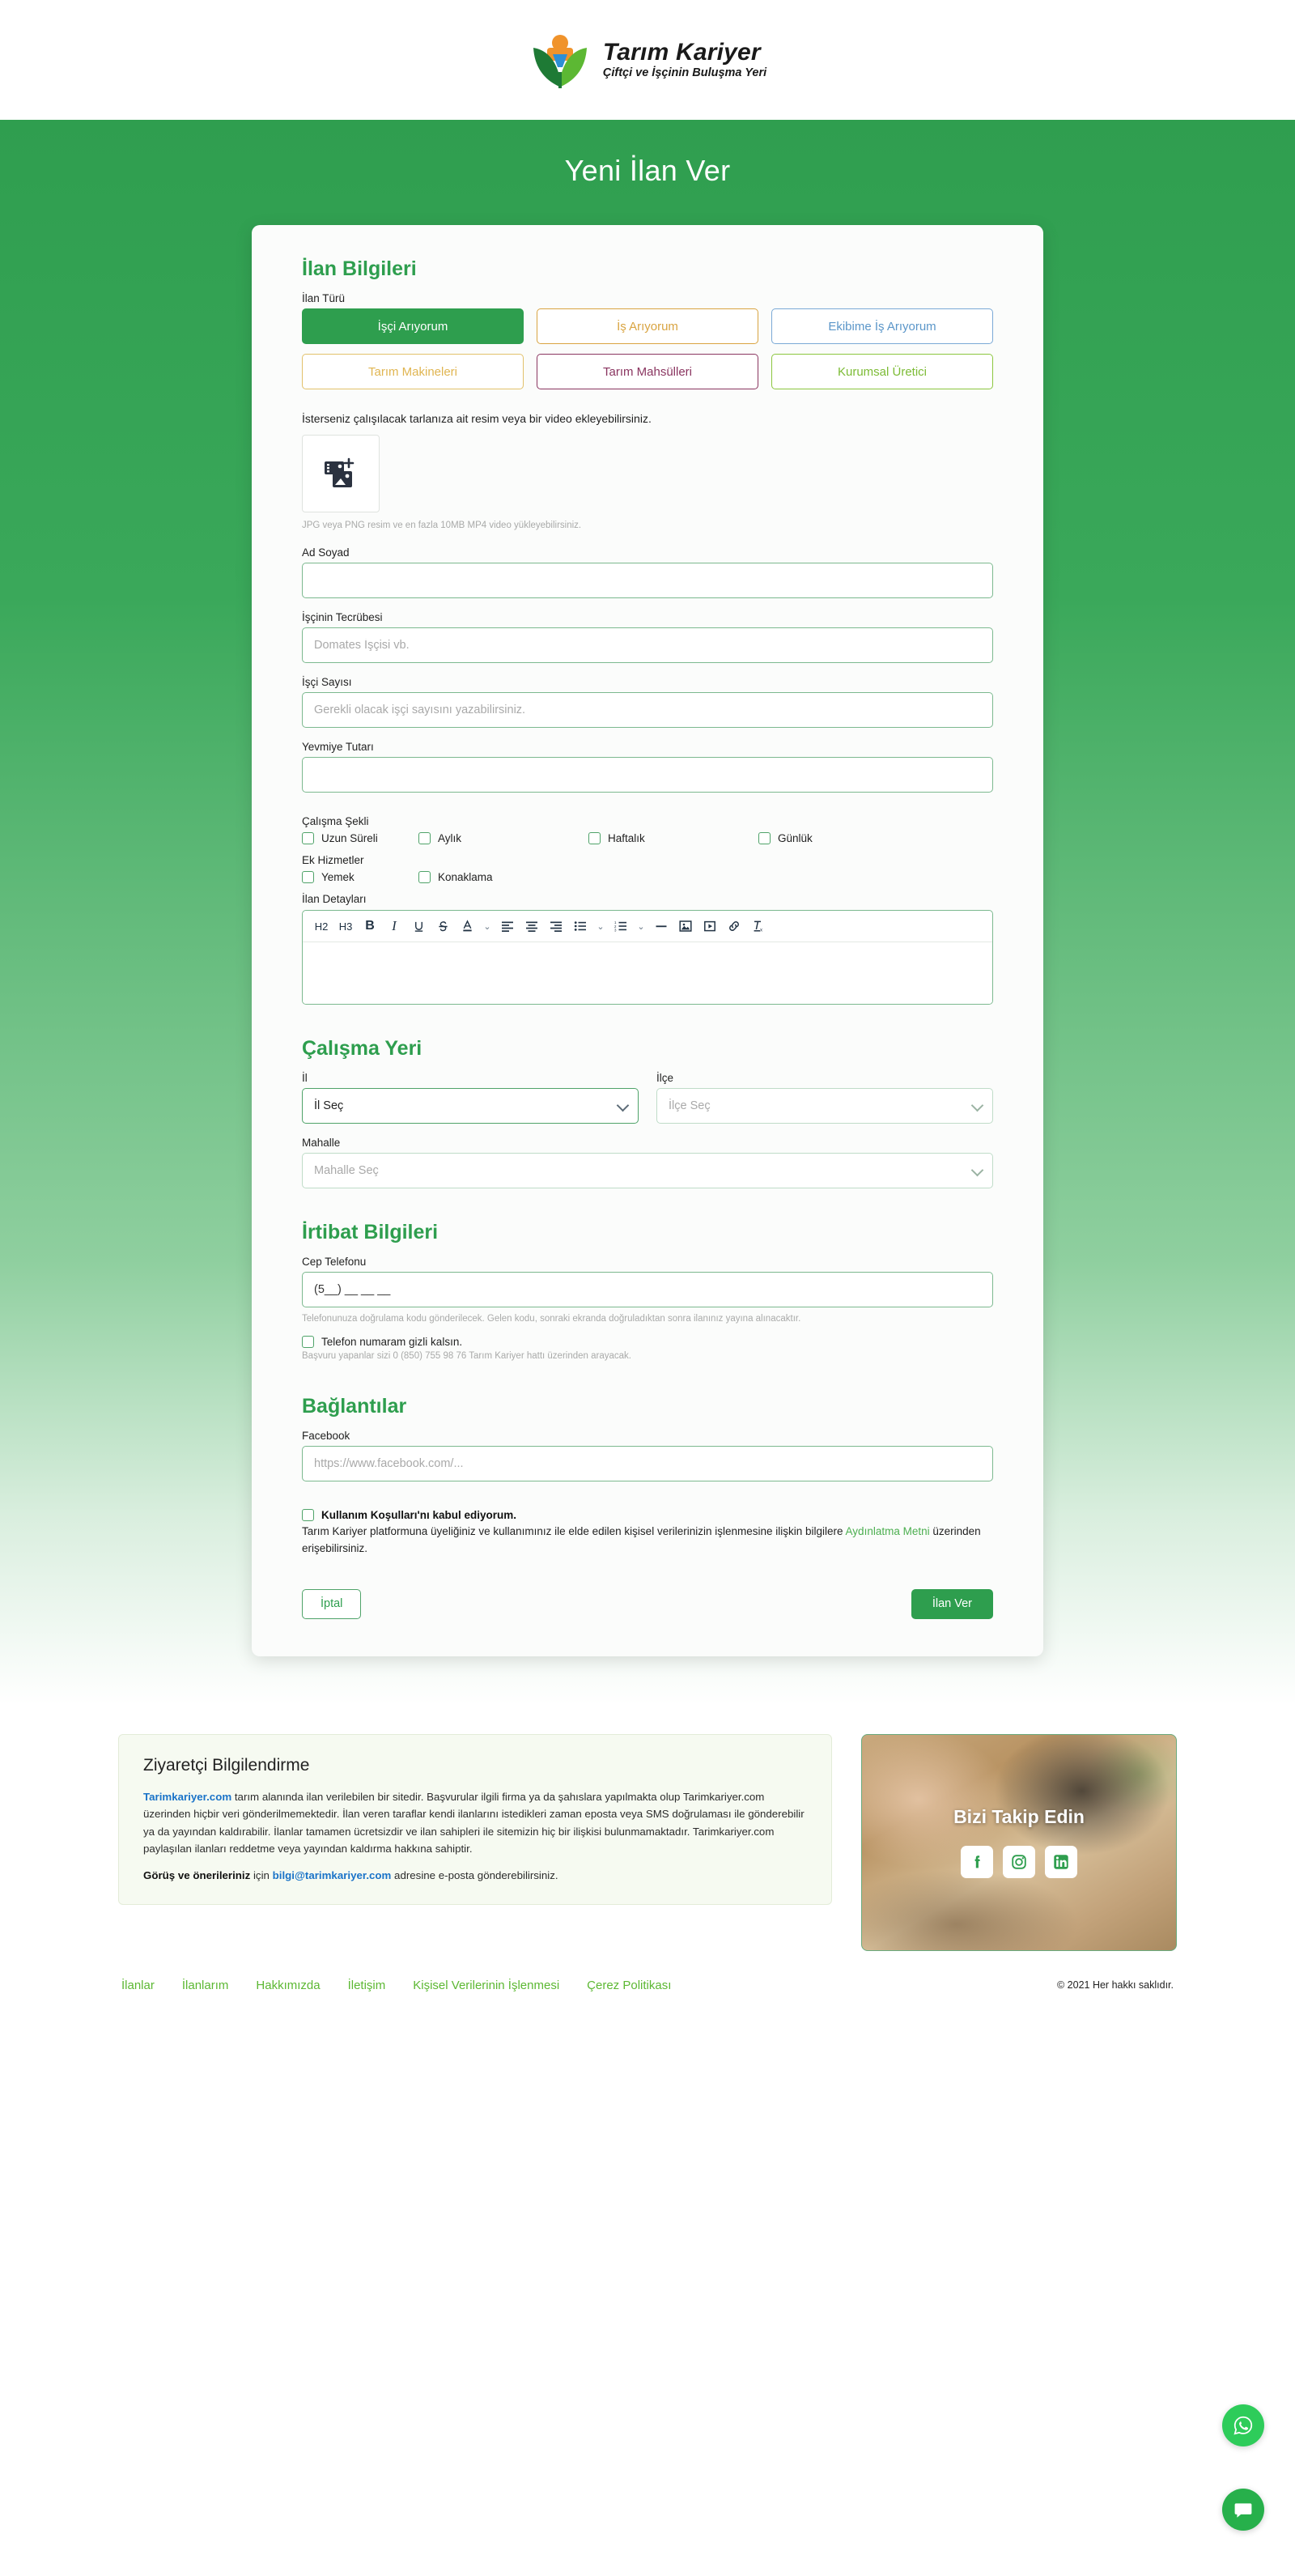  I want to click on wage-input, so click(647, 775).